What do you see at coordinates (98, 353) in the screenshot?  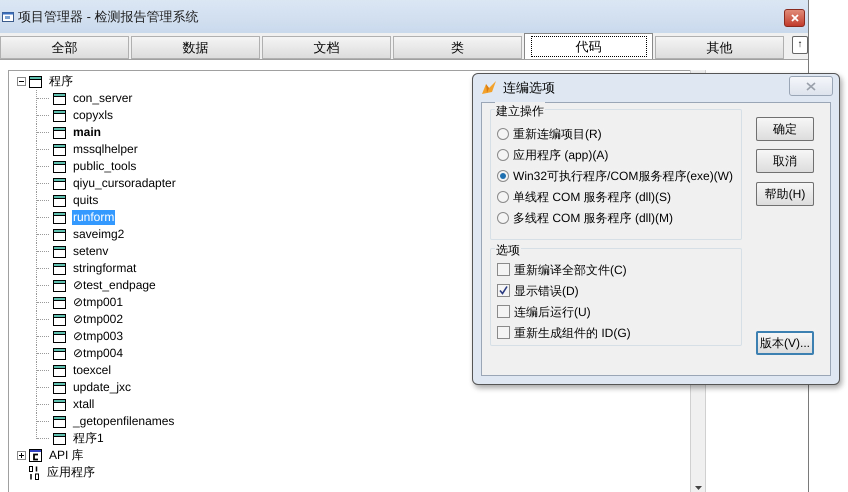 I see `tree-item: ⊘tmp004` at bounding box center [98, 353].